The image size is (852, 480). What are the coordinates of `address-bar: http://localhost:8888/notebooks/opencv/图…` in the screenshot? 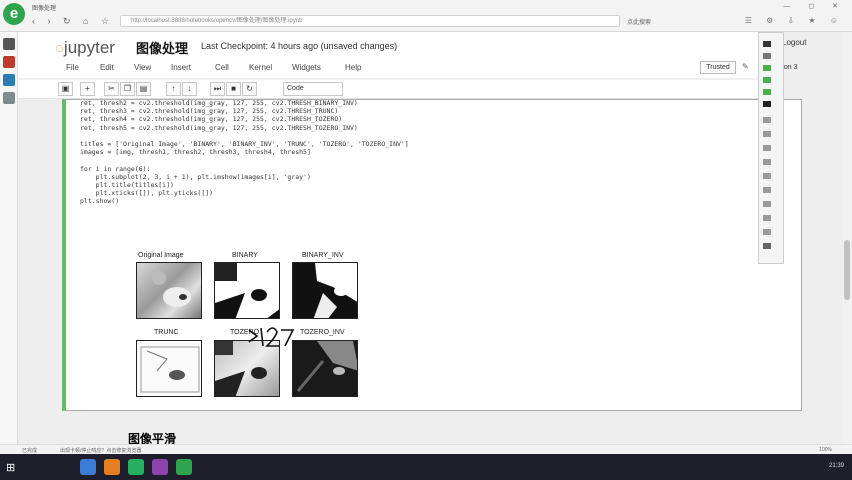 It's located at (370, 21).